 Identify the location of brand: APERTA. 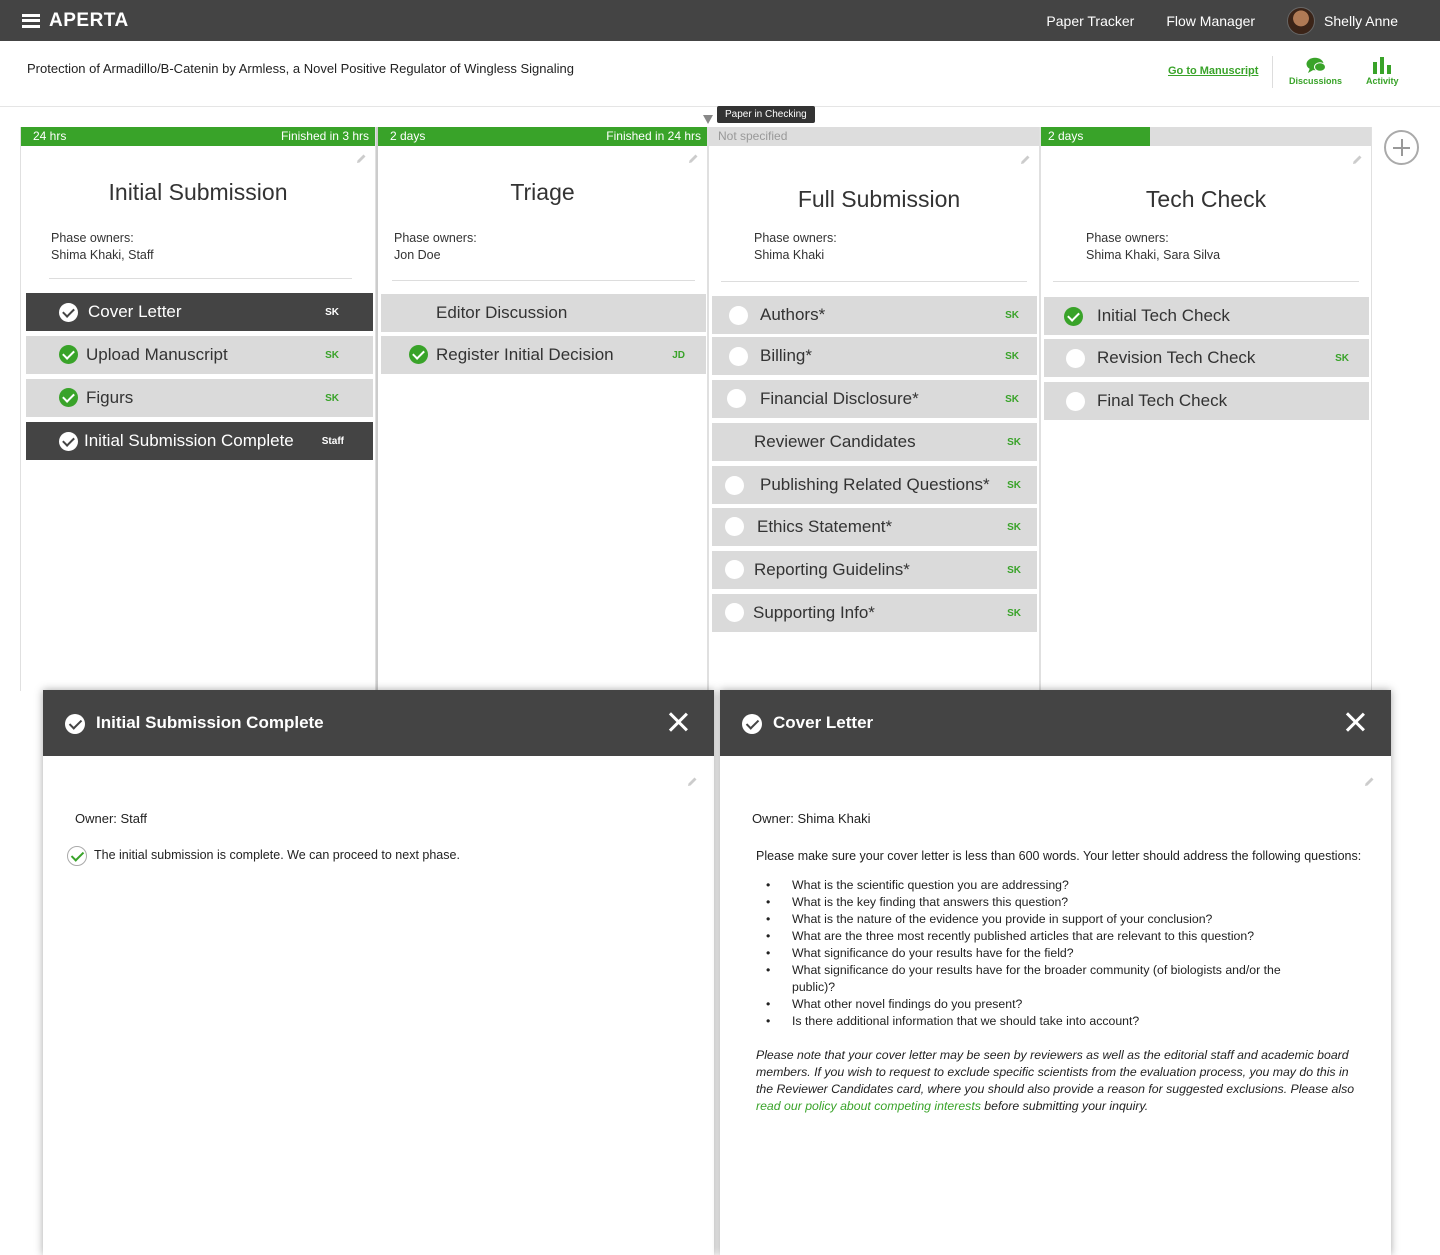
(75, 20).